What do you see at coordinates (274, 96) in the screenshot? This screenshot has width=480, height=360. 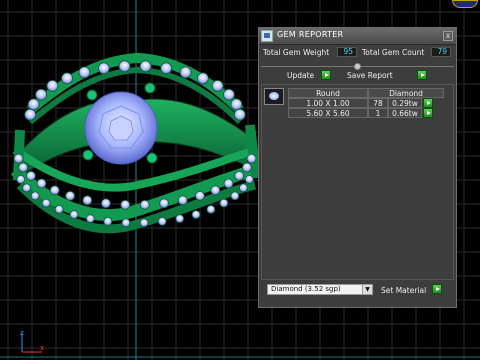 I see `round-diamond-thumbnail-icon` at bounding box center [274, 96].